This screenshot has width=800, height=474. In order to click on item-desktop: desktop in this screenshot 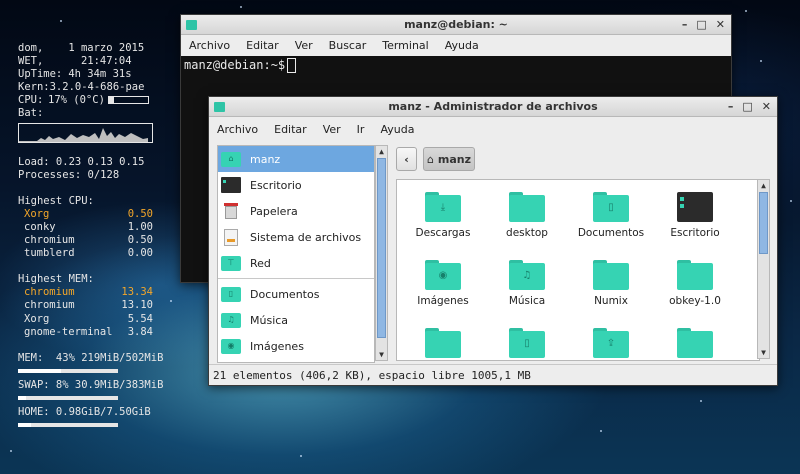, I will do `click(527, 215)`.